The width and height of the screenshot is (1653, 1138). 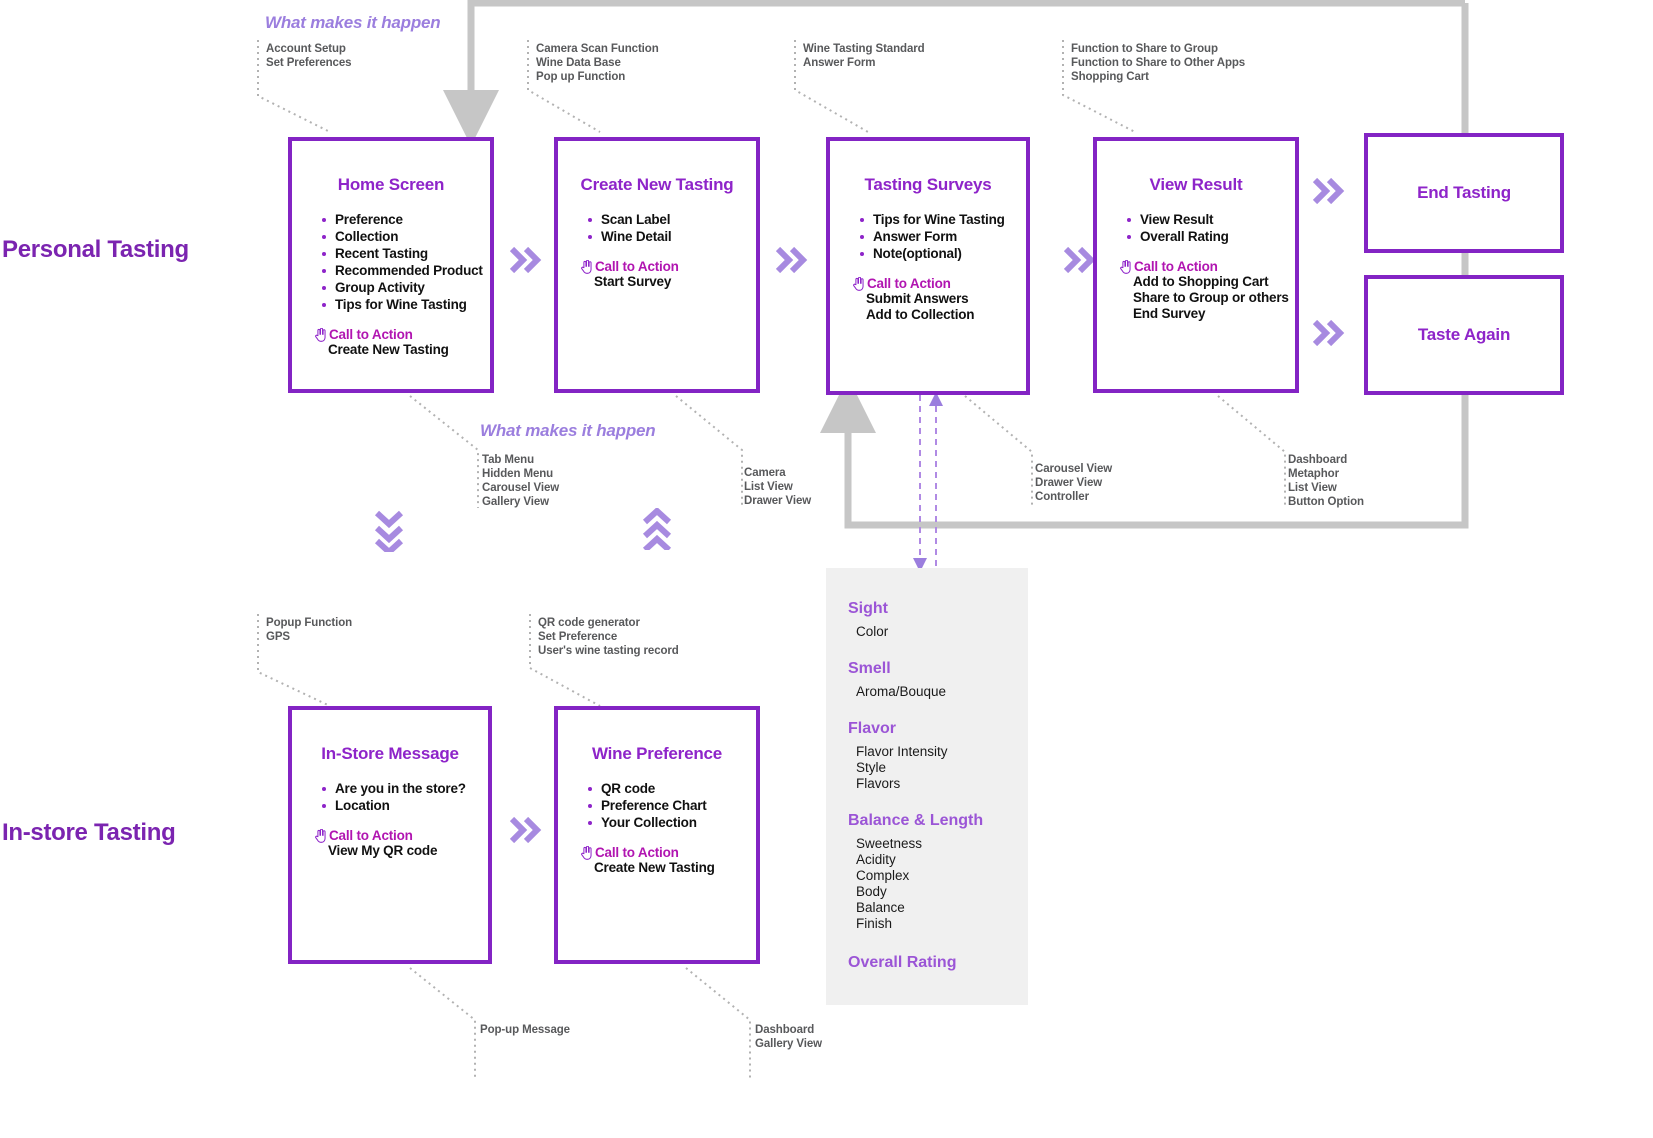 I want to click on list-item: Overall Rating, so click(x=1200, y=236).